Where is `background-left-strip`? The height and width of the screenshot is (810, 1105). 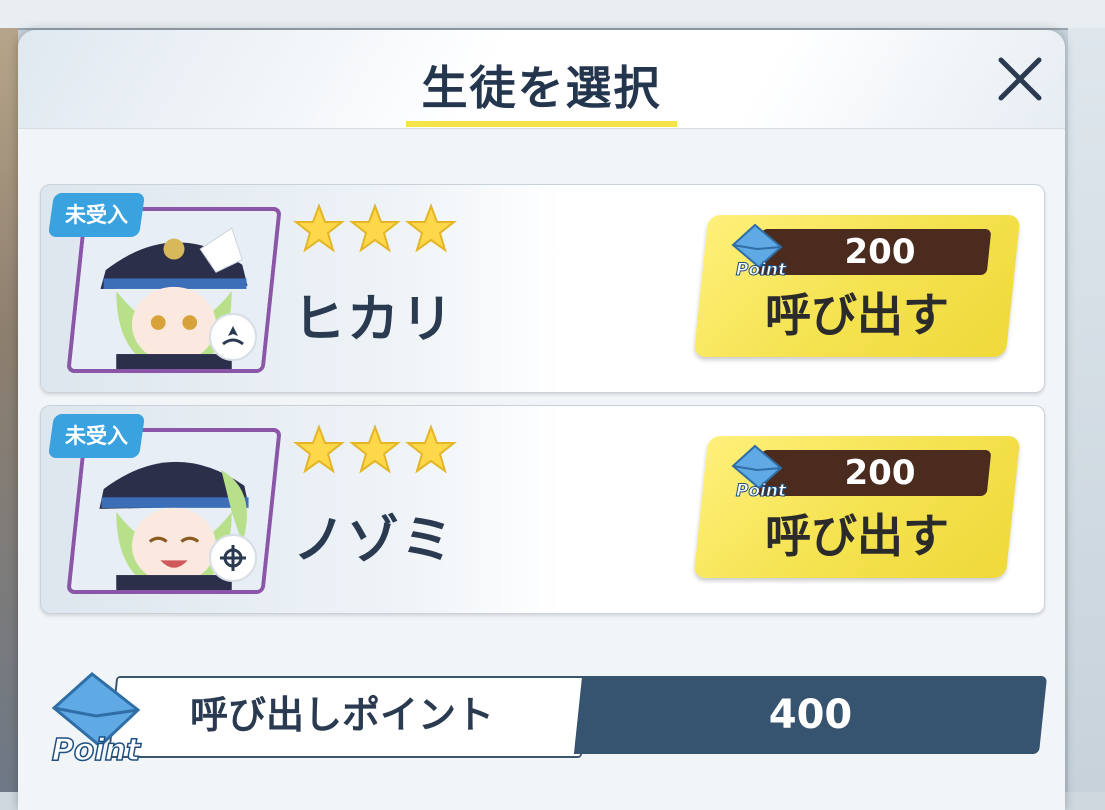
background-left-strip is located at coordinates (9, 410).